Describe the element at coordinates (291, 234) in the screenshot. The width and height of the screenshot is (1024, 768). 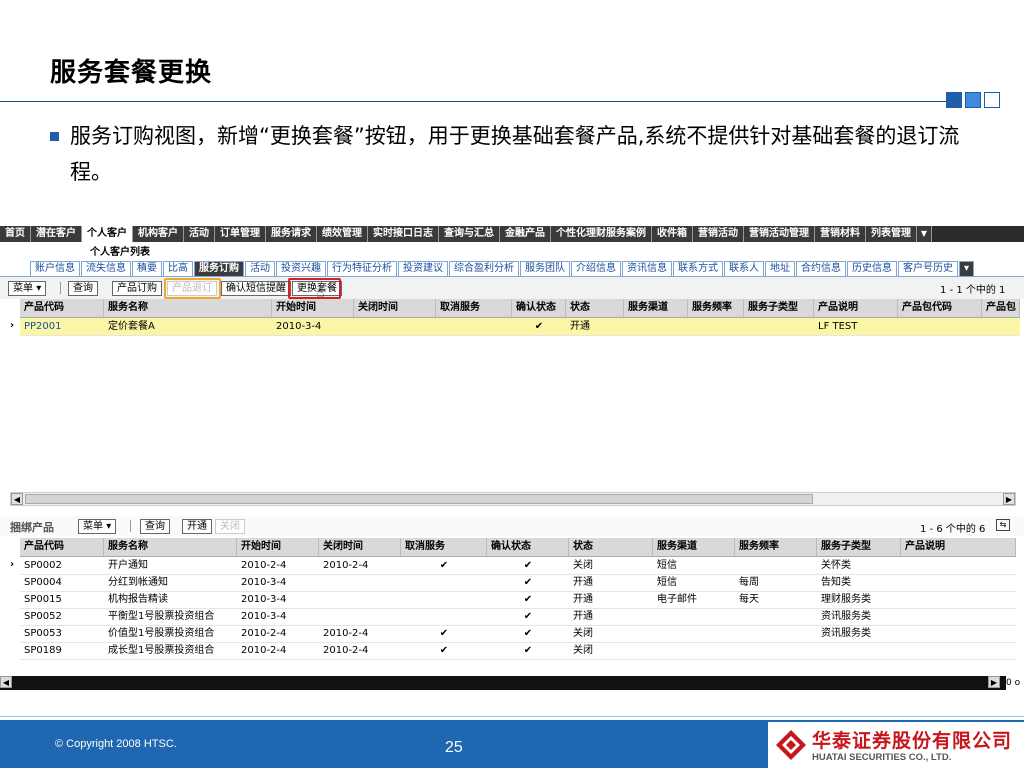
I see `main-tab: 服务请求` at that location.